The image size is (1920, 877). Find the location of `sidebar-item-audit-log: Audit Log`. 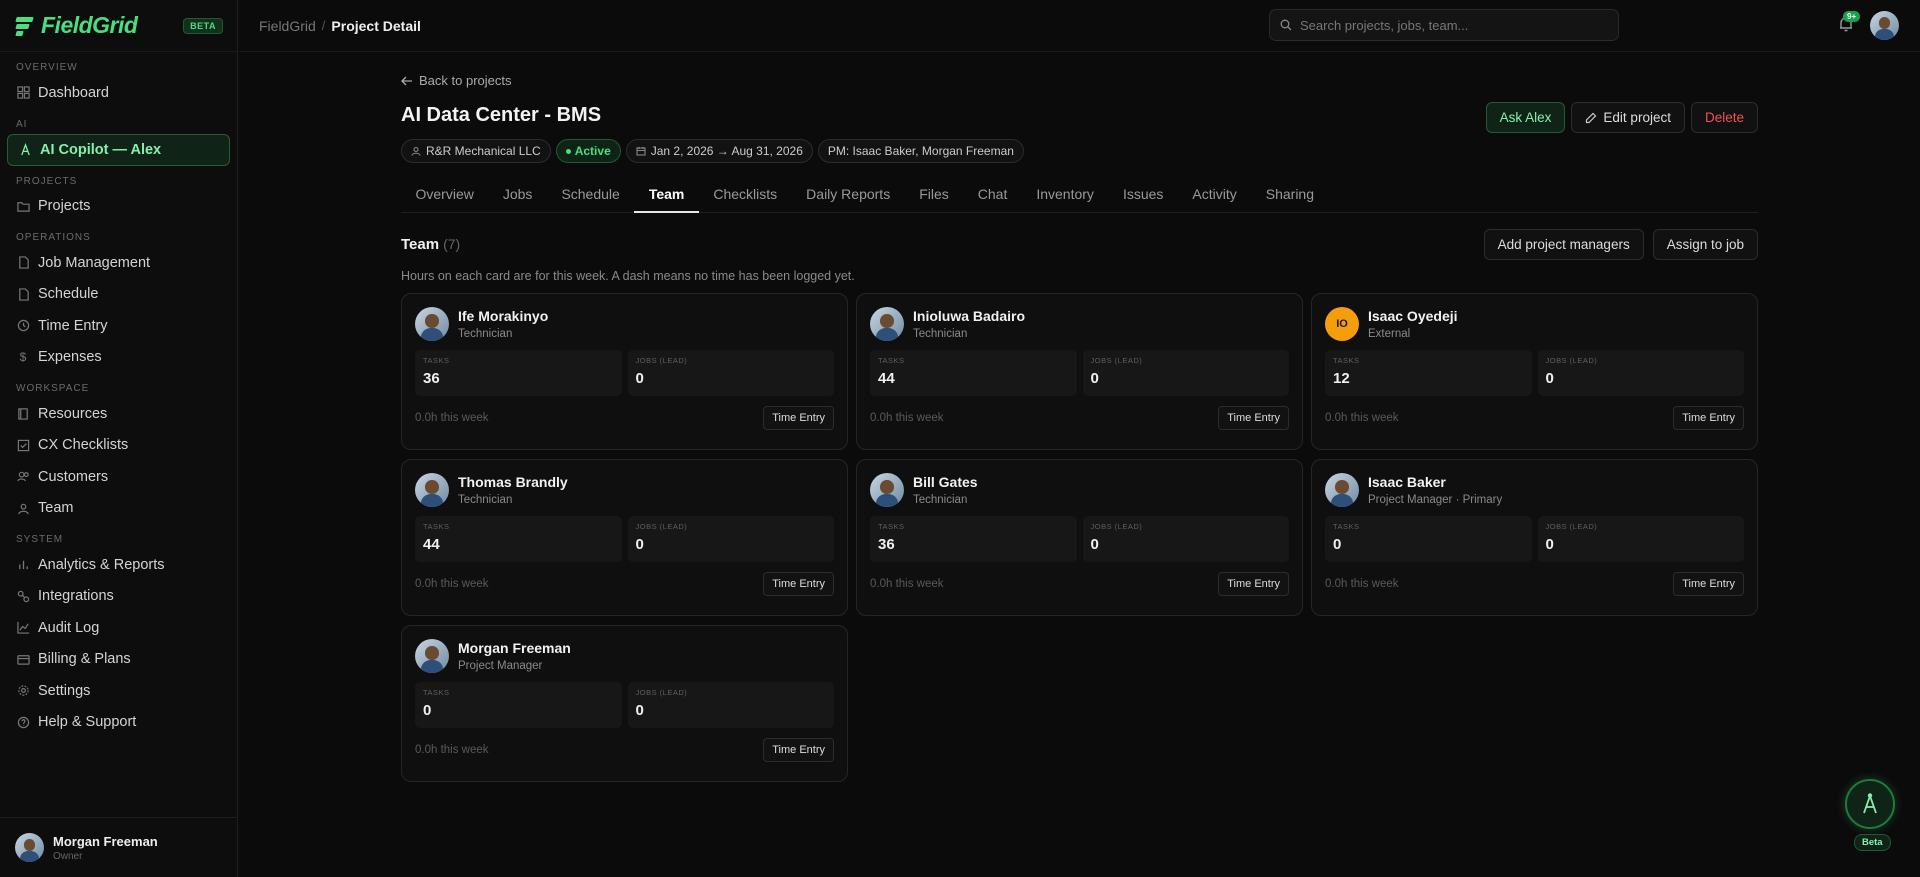

sidebar-item-audit-log: Audit Log is located at coordinates (118, 628).